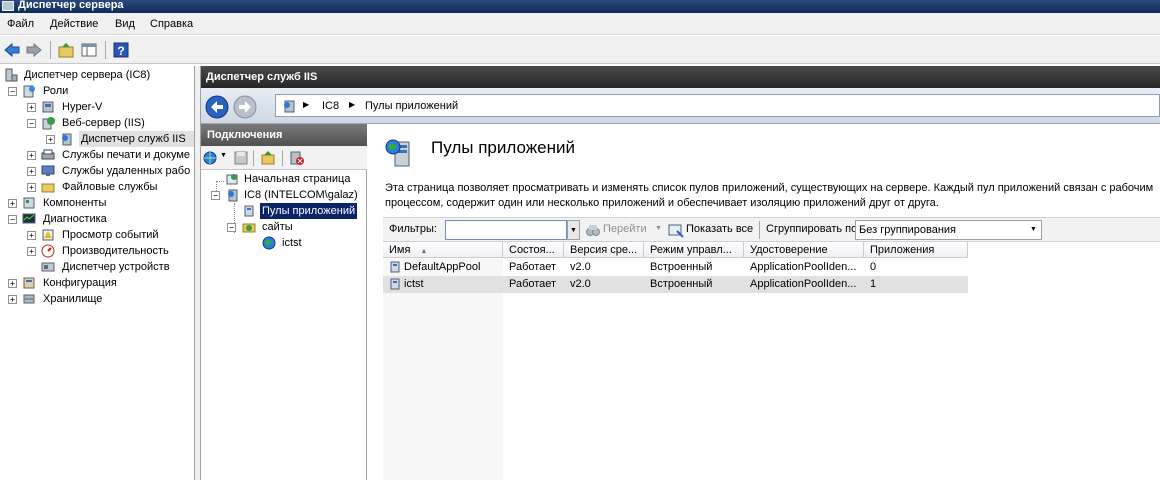 The height and width of the screenshot is (480, 1160). What do you see at coordinates (211, 158) in the screenshot?
I see `connect-globe-icon` at bounding box center [211, 158].